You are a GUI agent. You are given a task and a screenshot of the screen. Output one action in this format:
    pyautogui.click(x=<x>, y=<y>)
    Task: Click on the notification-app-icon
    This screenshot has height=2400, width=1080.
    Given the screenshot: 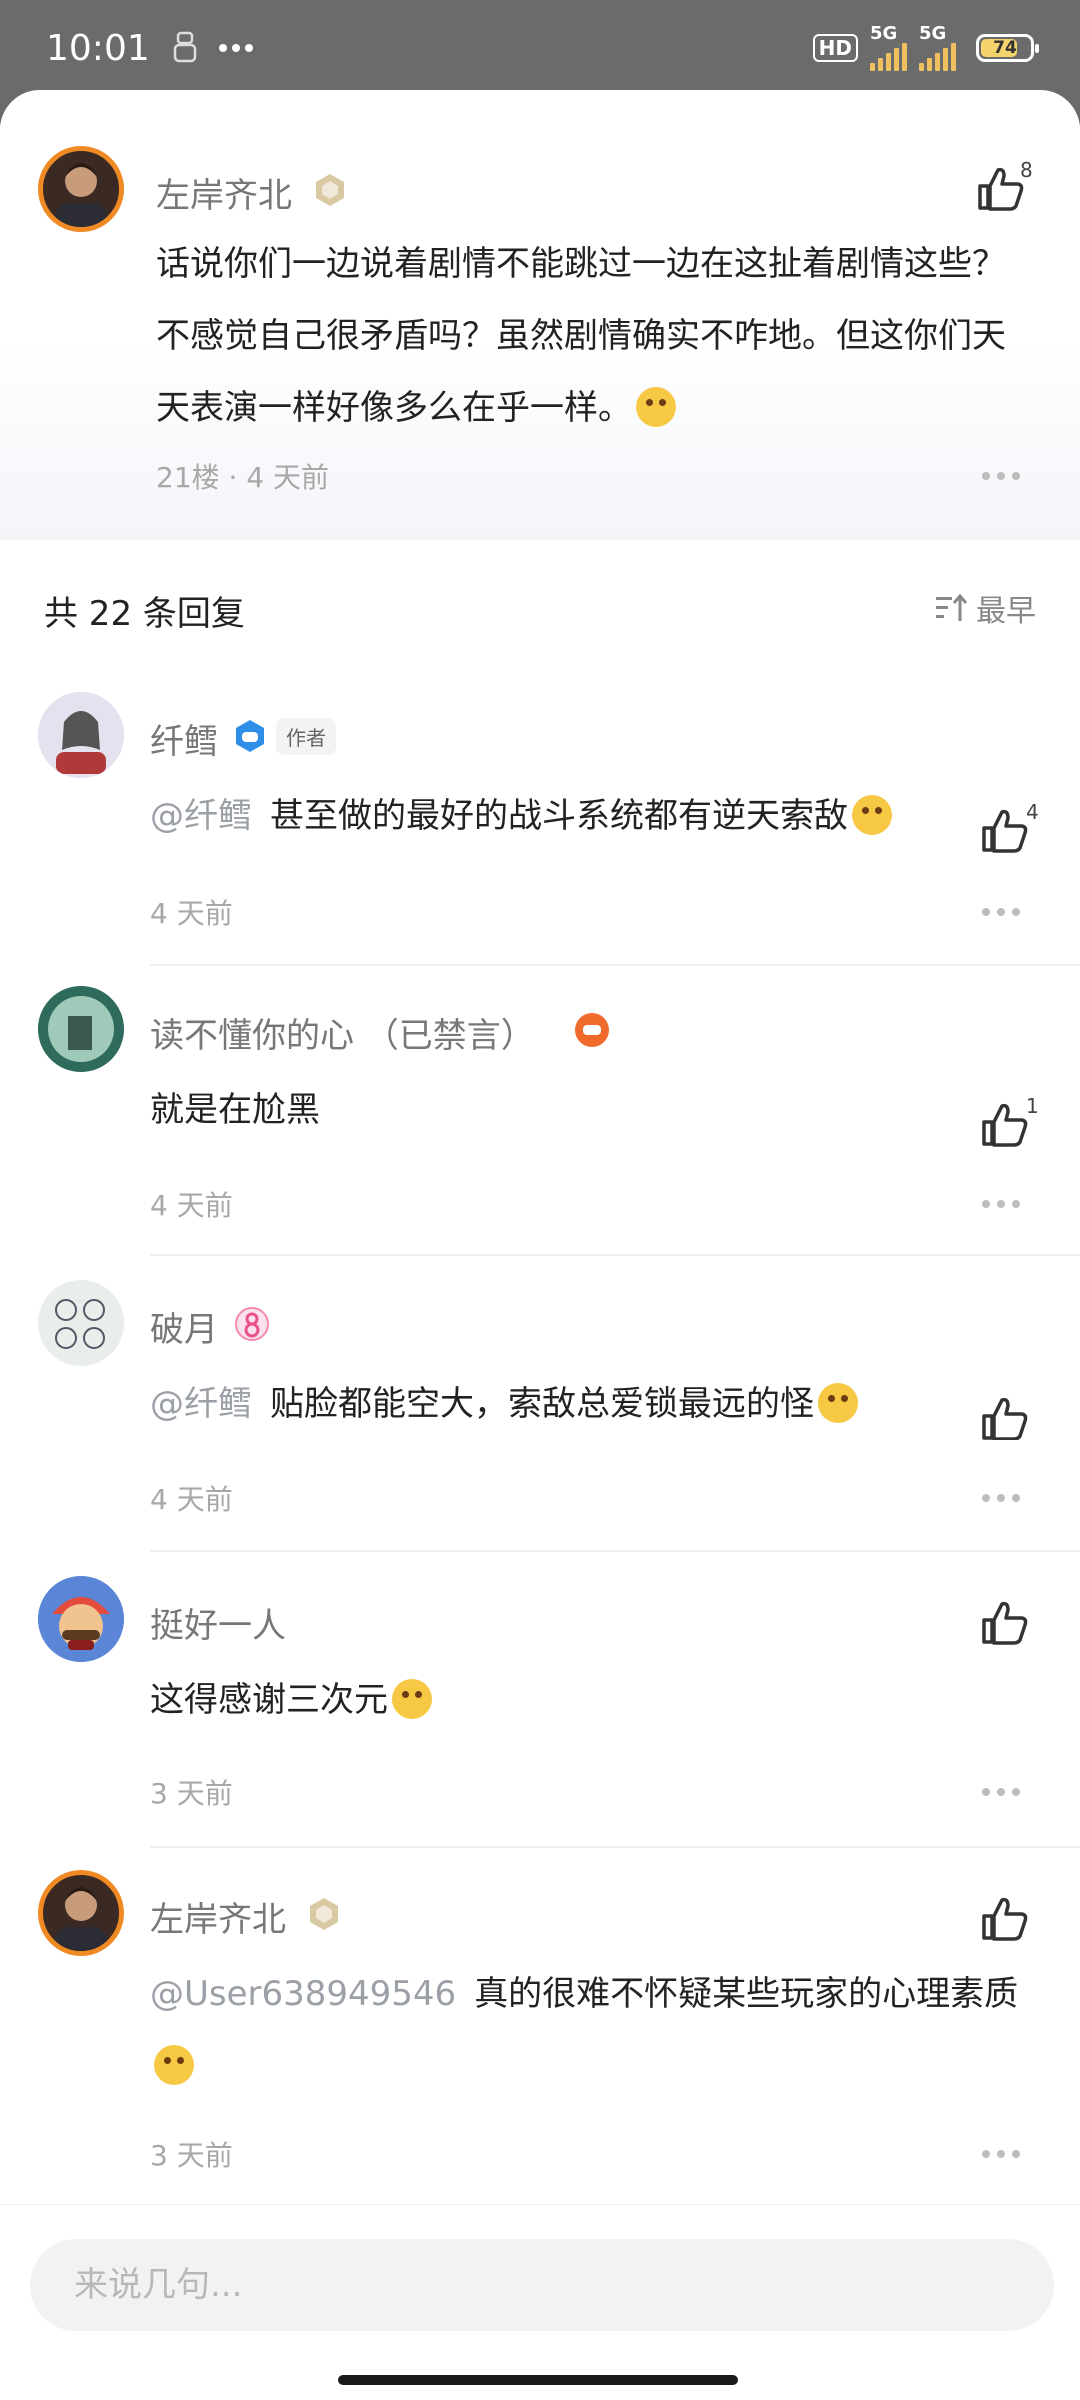 What is the action you would take?
    pyautogui.click(x=184, y=47)
    